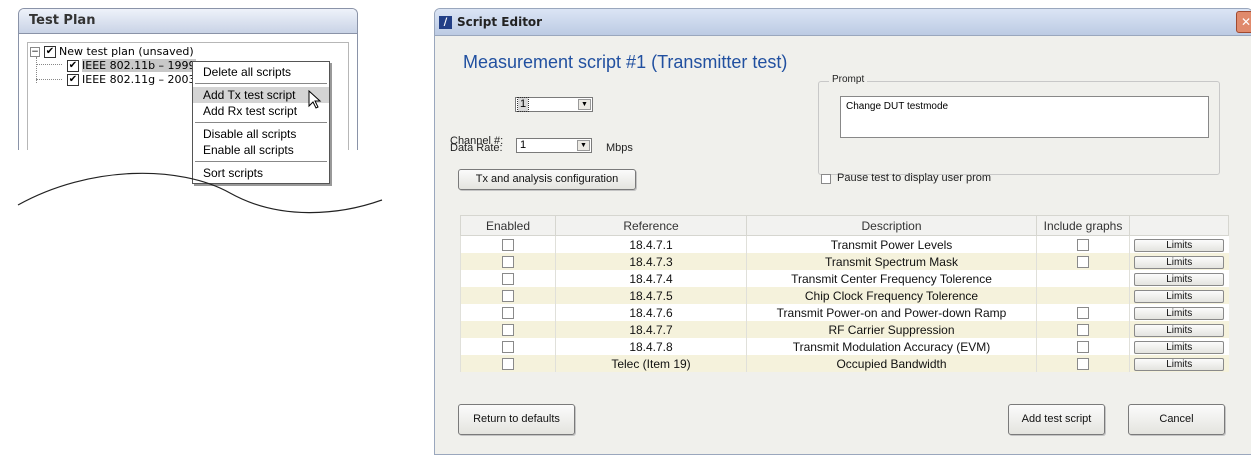 The image size is (1251, 455). Describe the element at coordinates (651, 295) in the screenshot. I see `cell-reference: 18.4.7.5` at that location.